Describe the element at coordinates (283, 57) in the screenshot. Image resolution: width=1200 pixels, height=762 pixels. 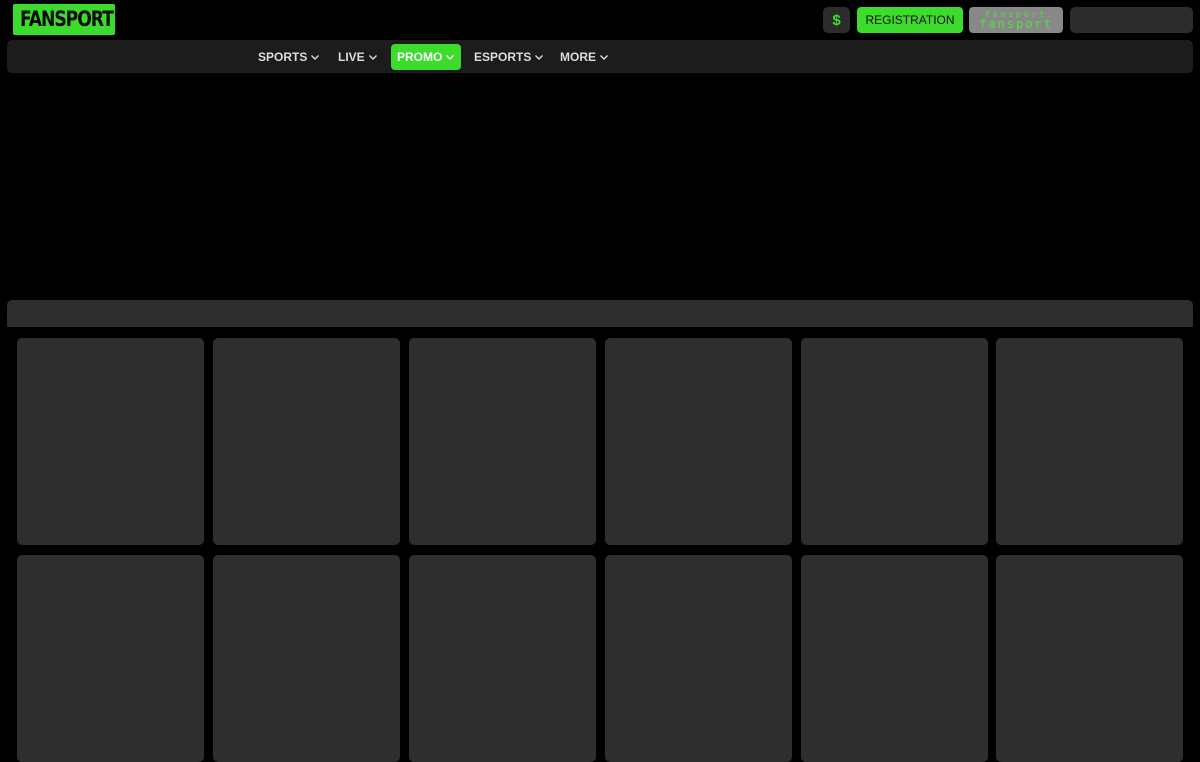
I see `nav-item-label: SPORTS` at that location.